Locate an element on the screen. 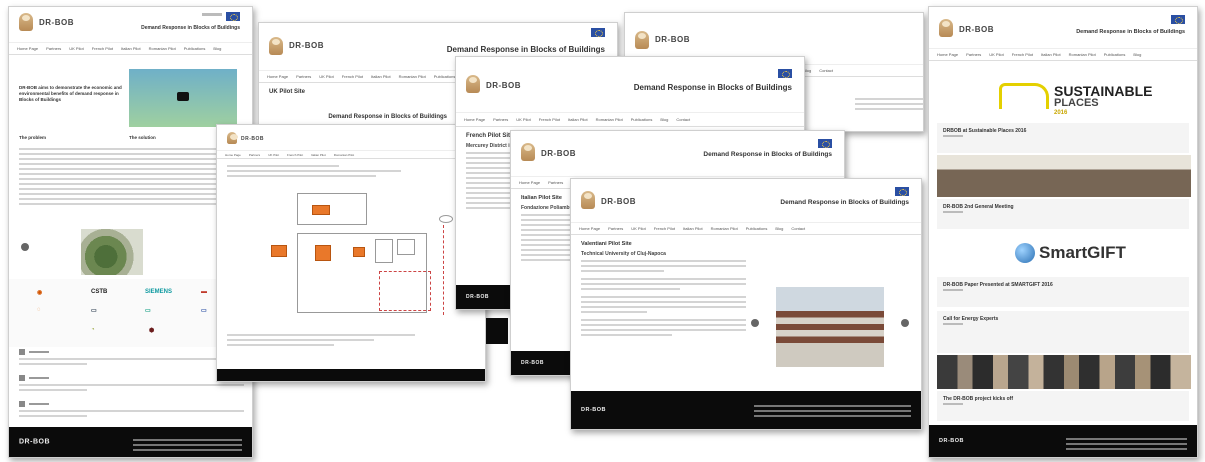 This screenshot has width=1205, height=462. news-card: The DR-BOB project kicks off is located at coordinates (1063, 406).